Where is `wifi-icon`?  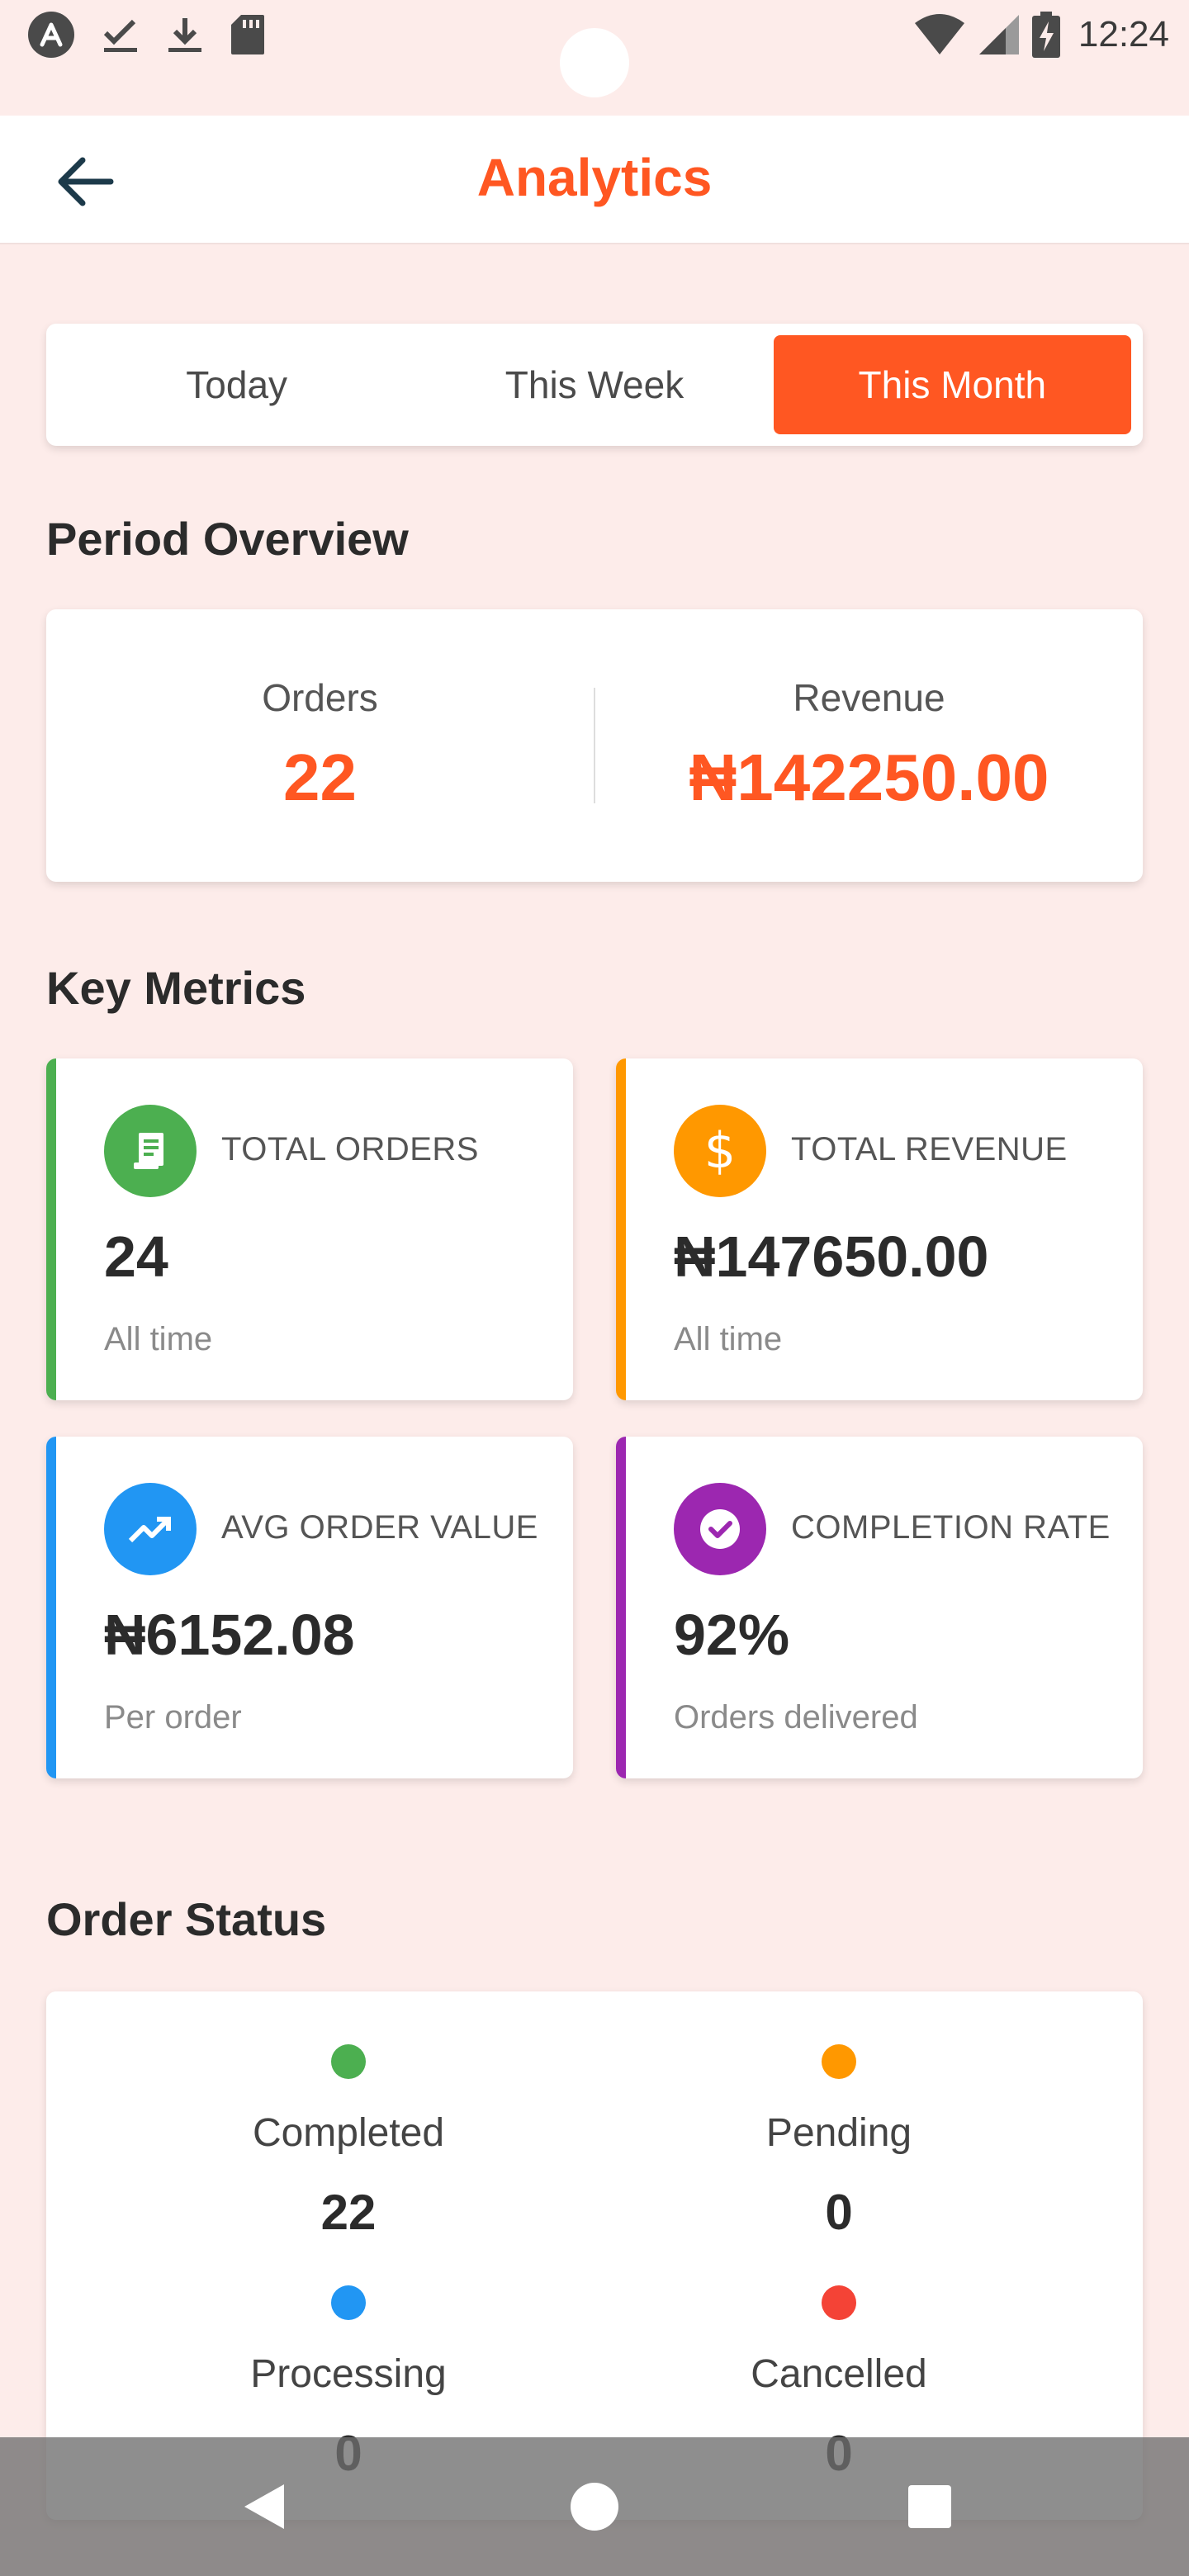 wifi-icon is located at coordinates (939, 34).